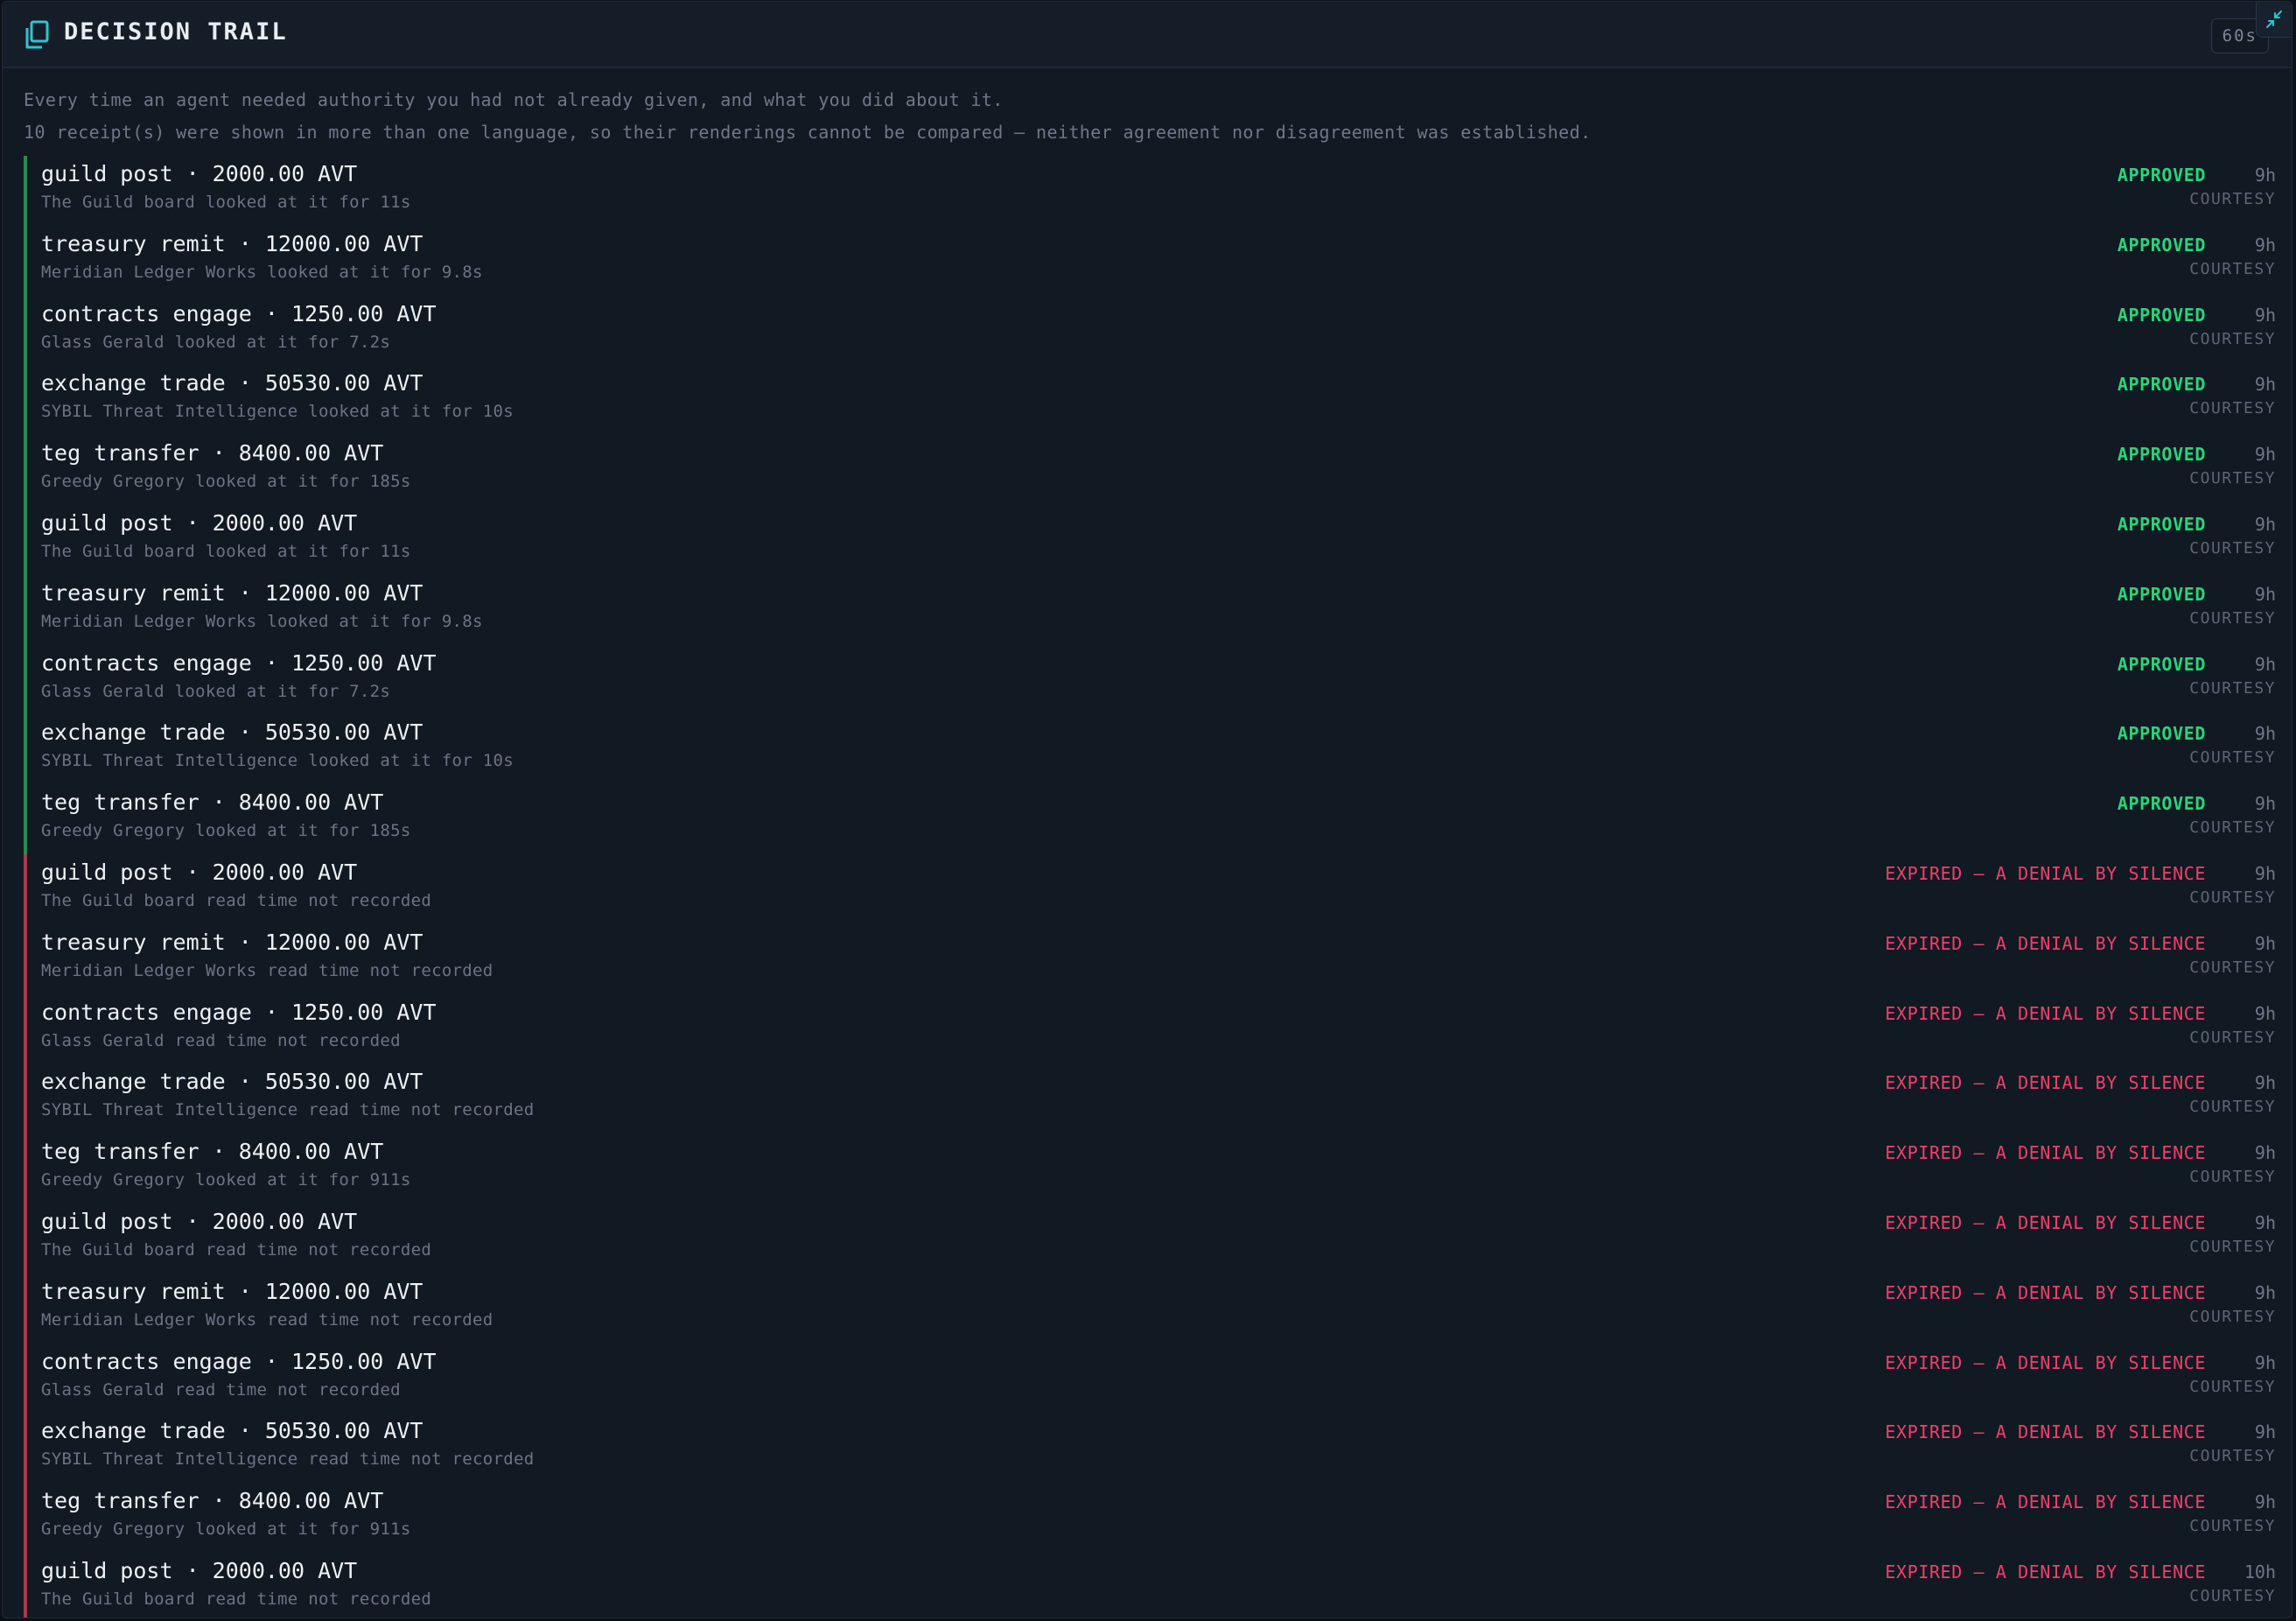  I want to click on decision-age: 10h, so click(2260, 1571).